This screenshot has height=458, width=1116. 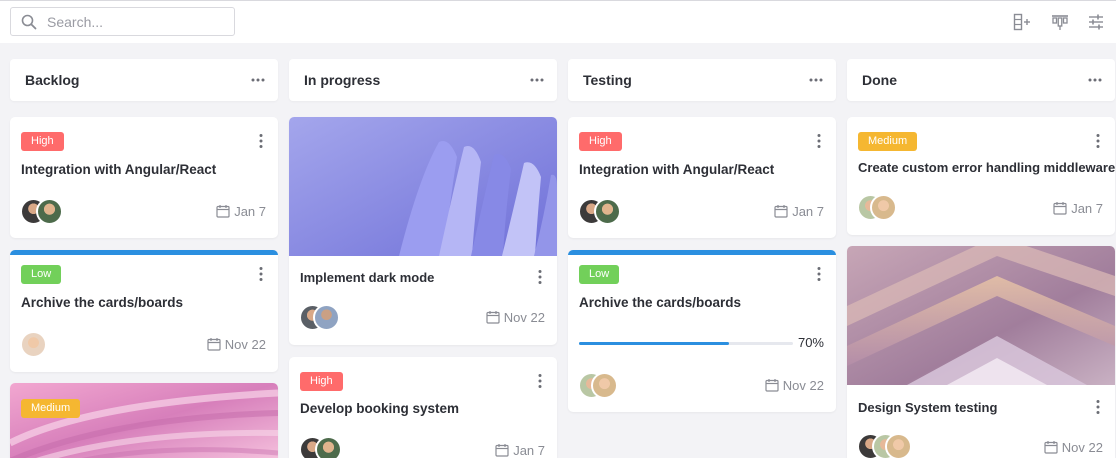 I want to click on task-card: High Develop booking system Jan 7, so click(x=423, y=407).